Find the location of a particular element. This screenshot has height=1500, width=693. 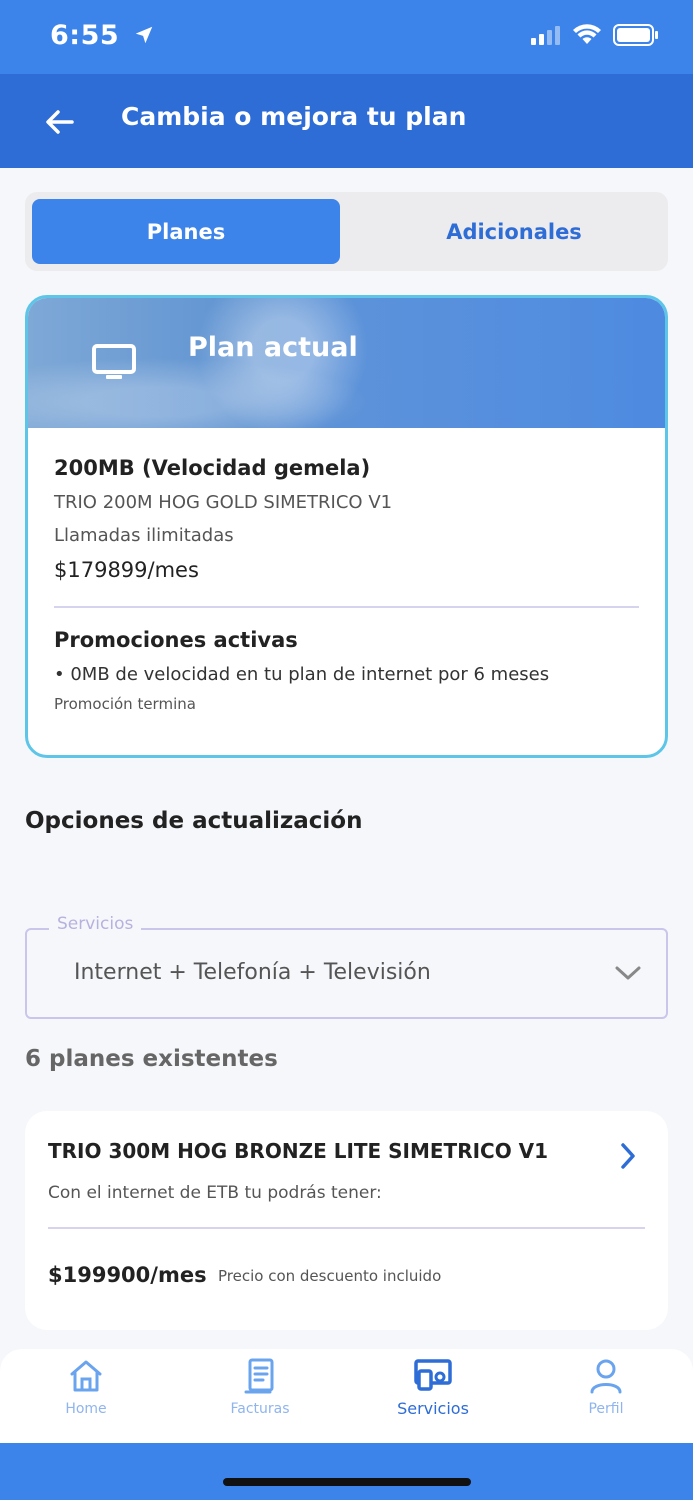

nav-label-servicios: Servicios is located at coordinates (433, 1408).